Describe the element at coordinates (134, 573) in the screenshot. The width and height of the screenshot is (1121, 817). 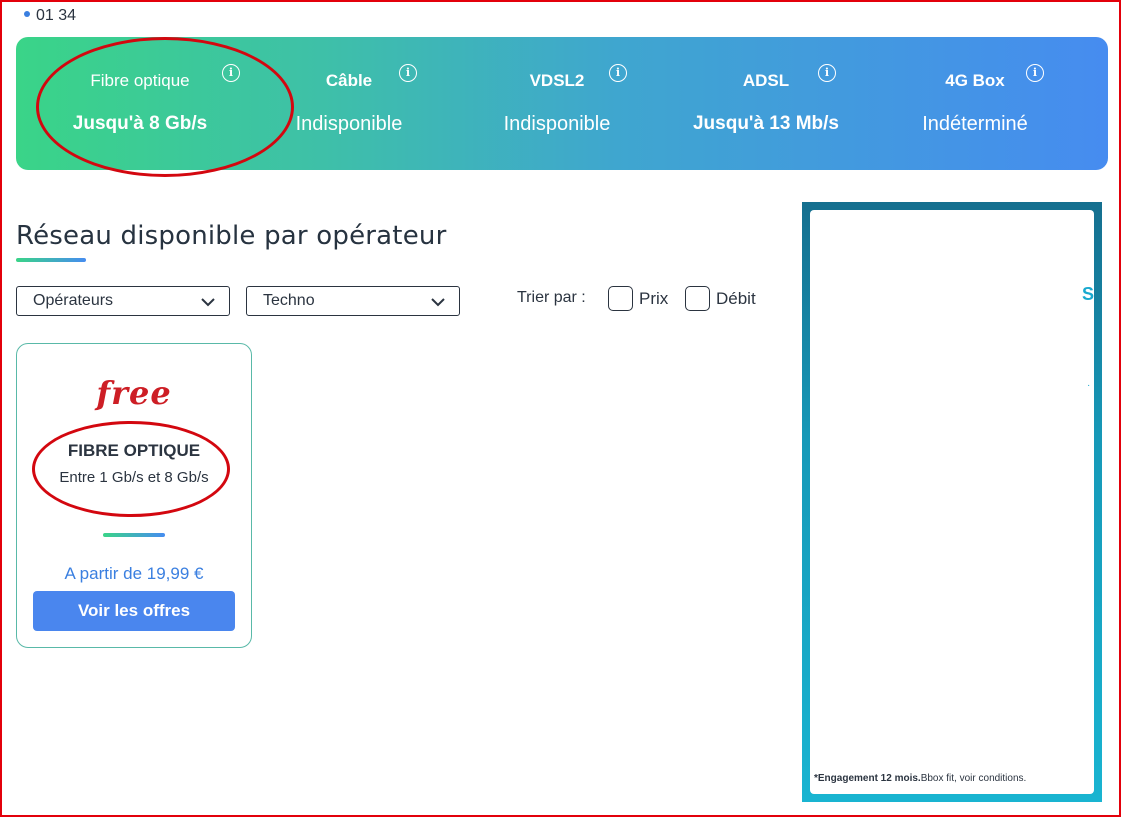
I see `offer-price: A partir de 19,99 €` at that location.